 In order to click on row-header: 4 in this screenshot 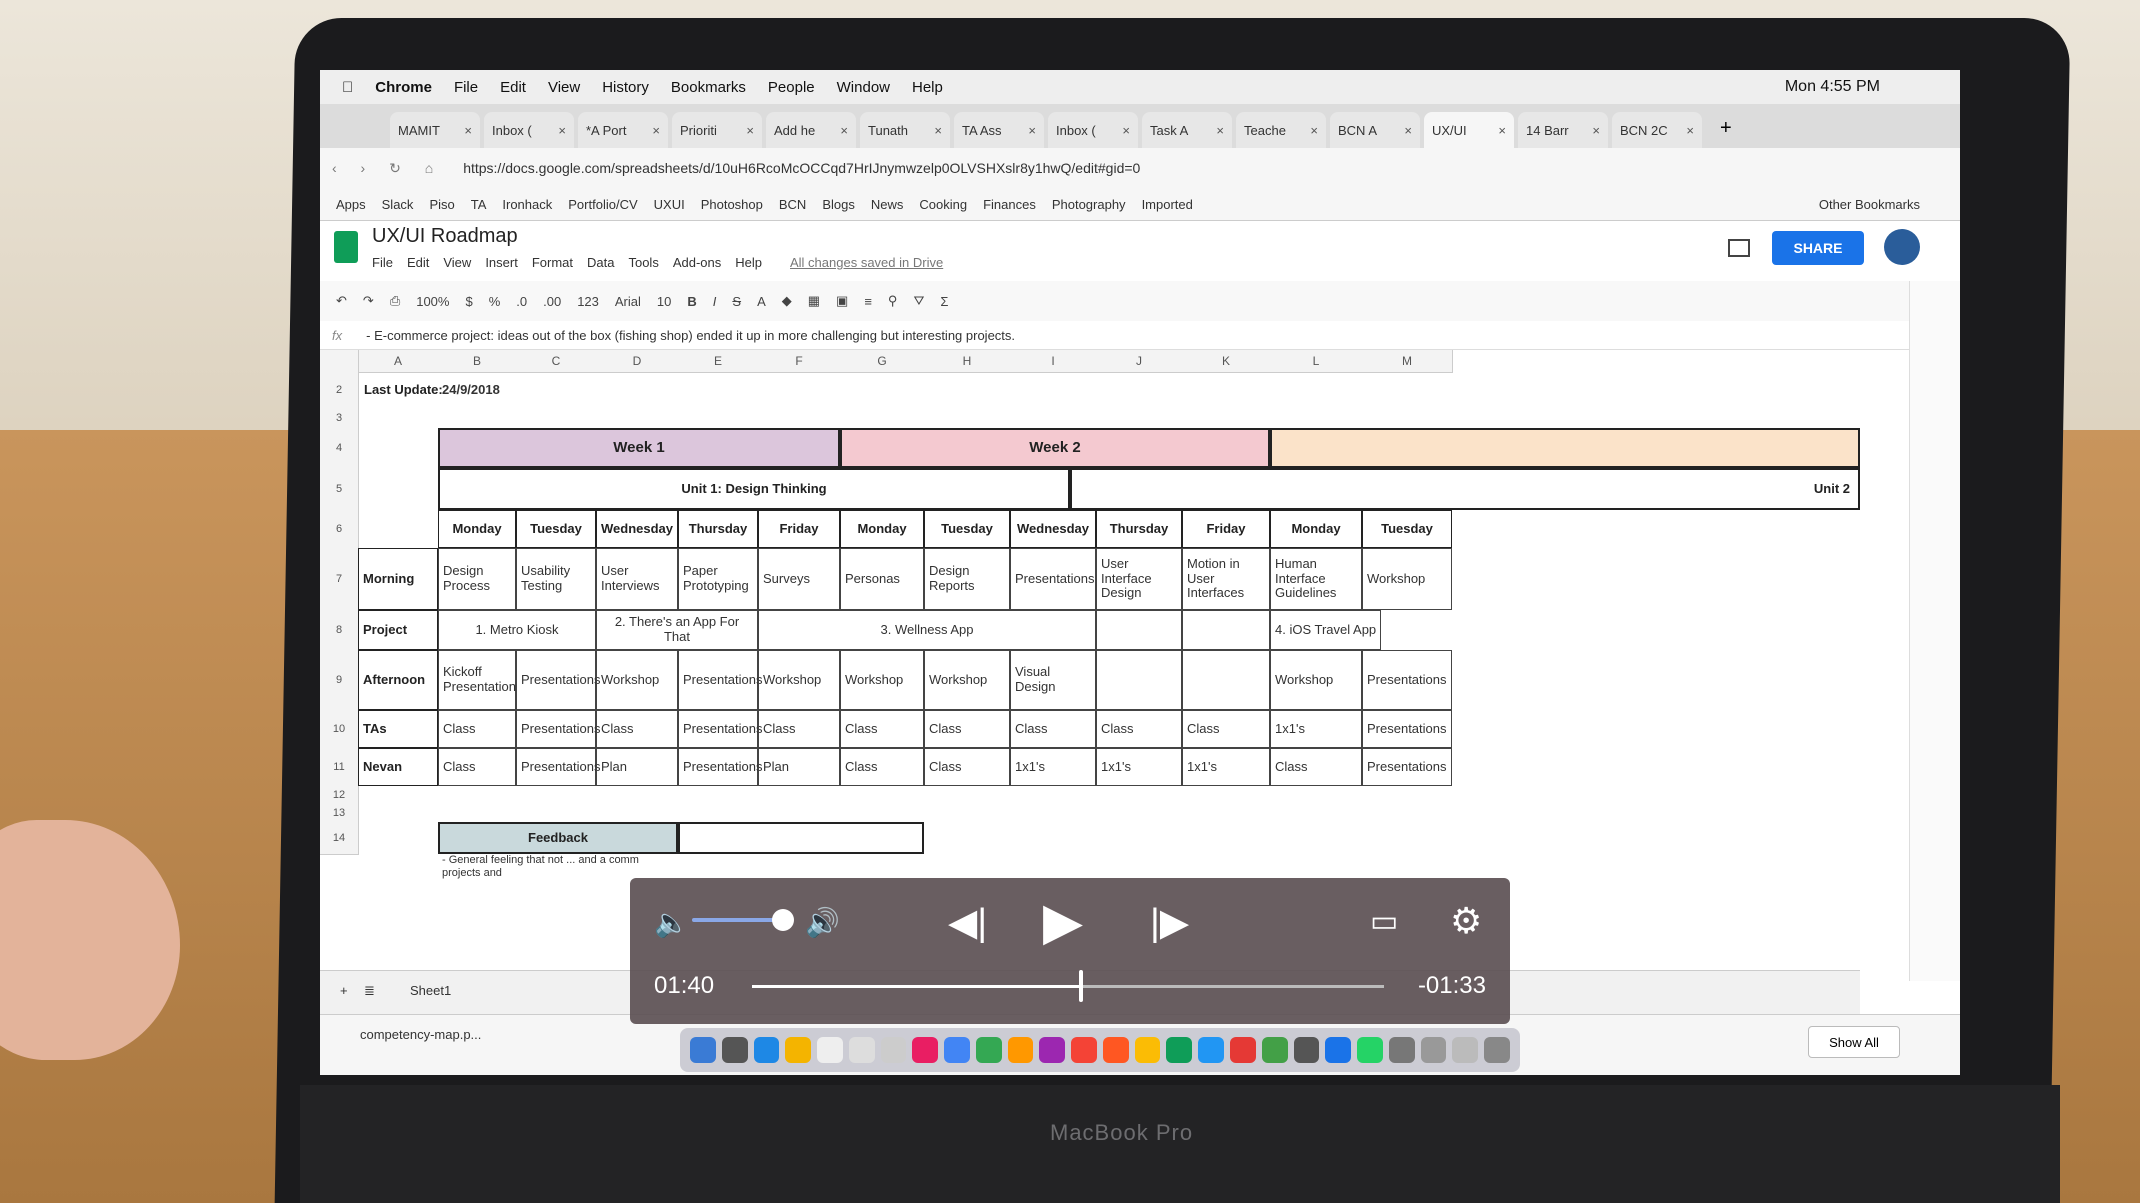, I will do `click(339, 448)`.